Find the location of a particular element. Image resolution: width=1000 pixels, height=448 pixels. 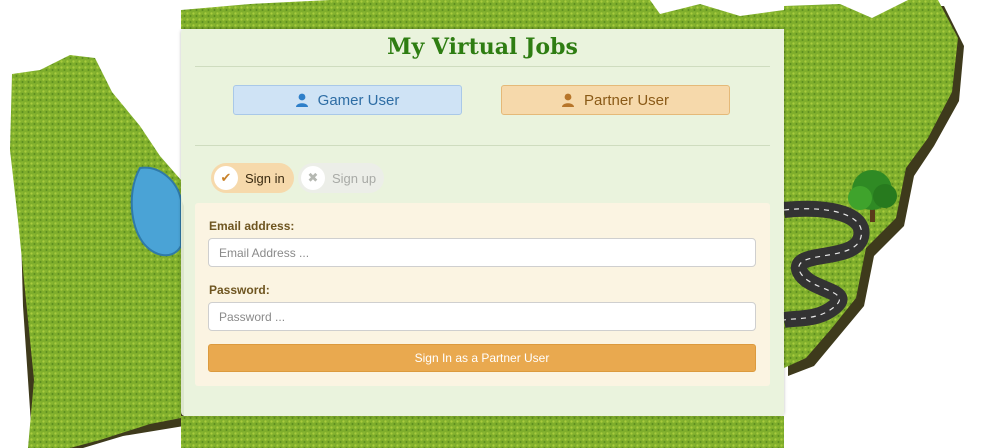

close-icon: ✖ is located at coordinates (313, 178).